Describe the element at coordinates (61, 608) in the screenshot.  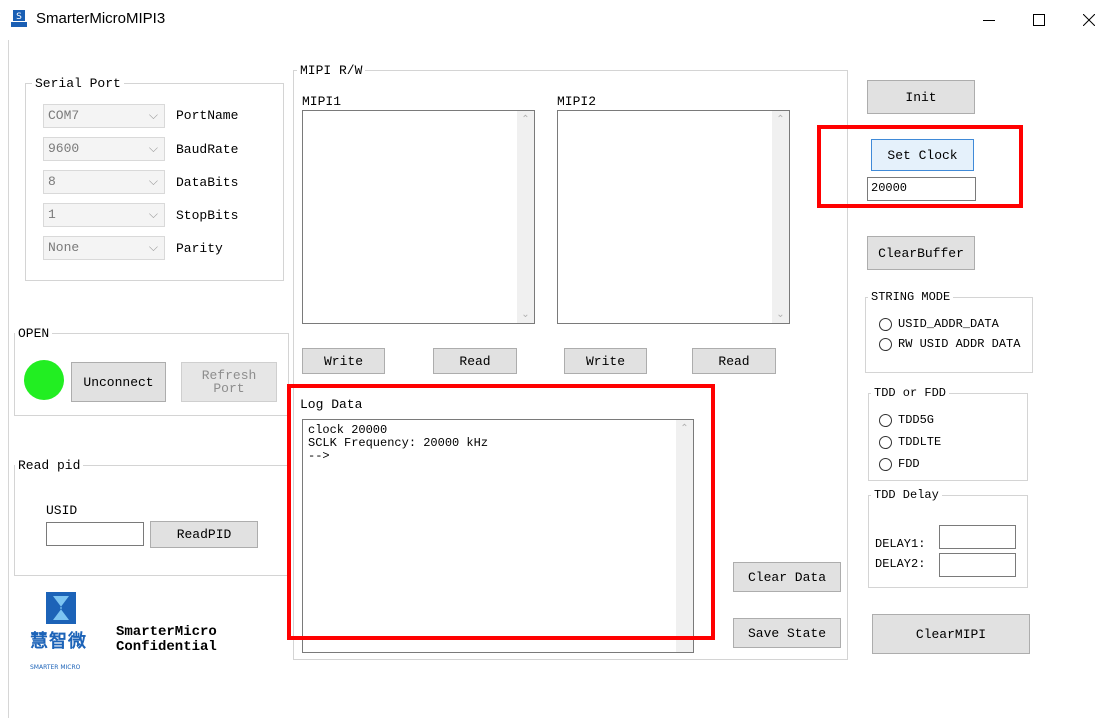
I see `brand-logo-icon` at that location.